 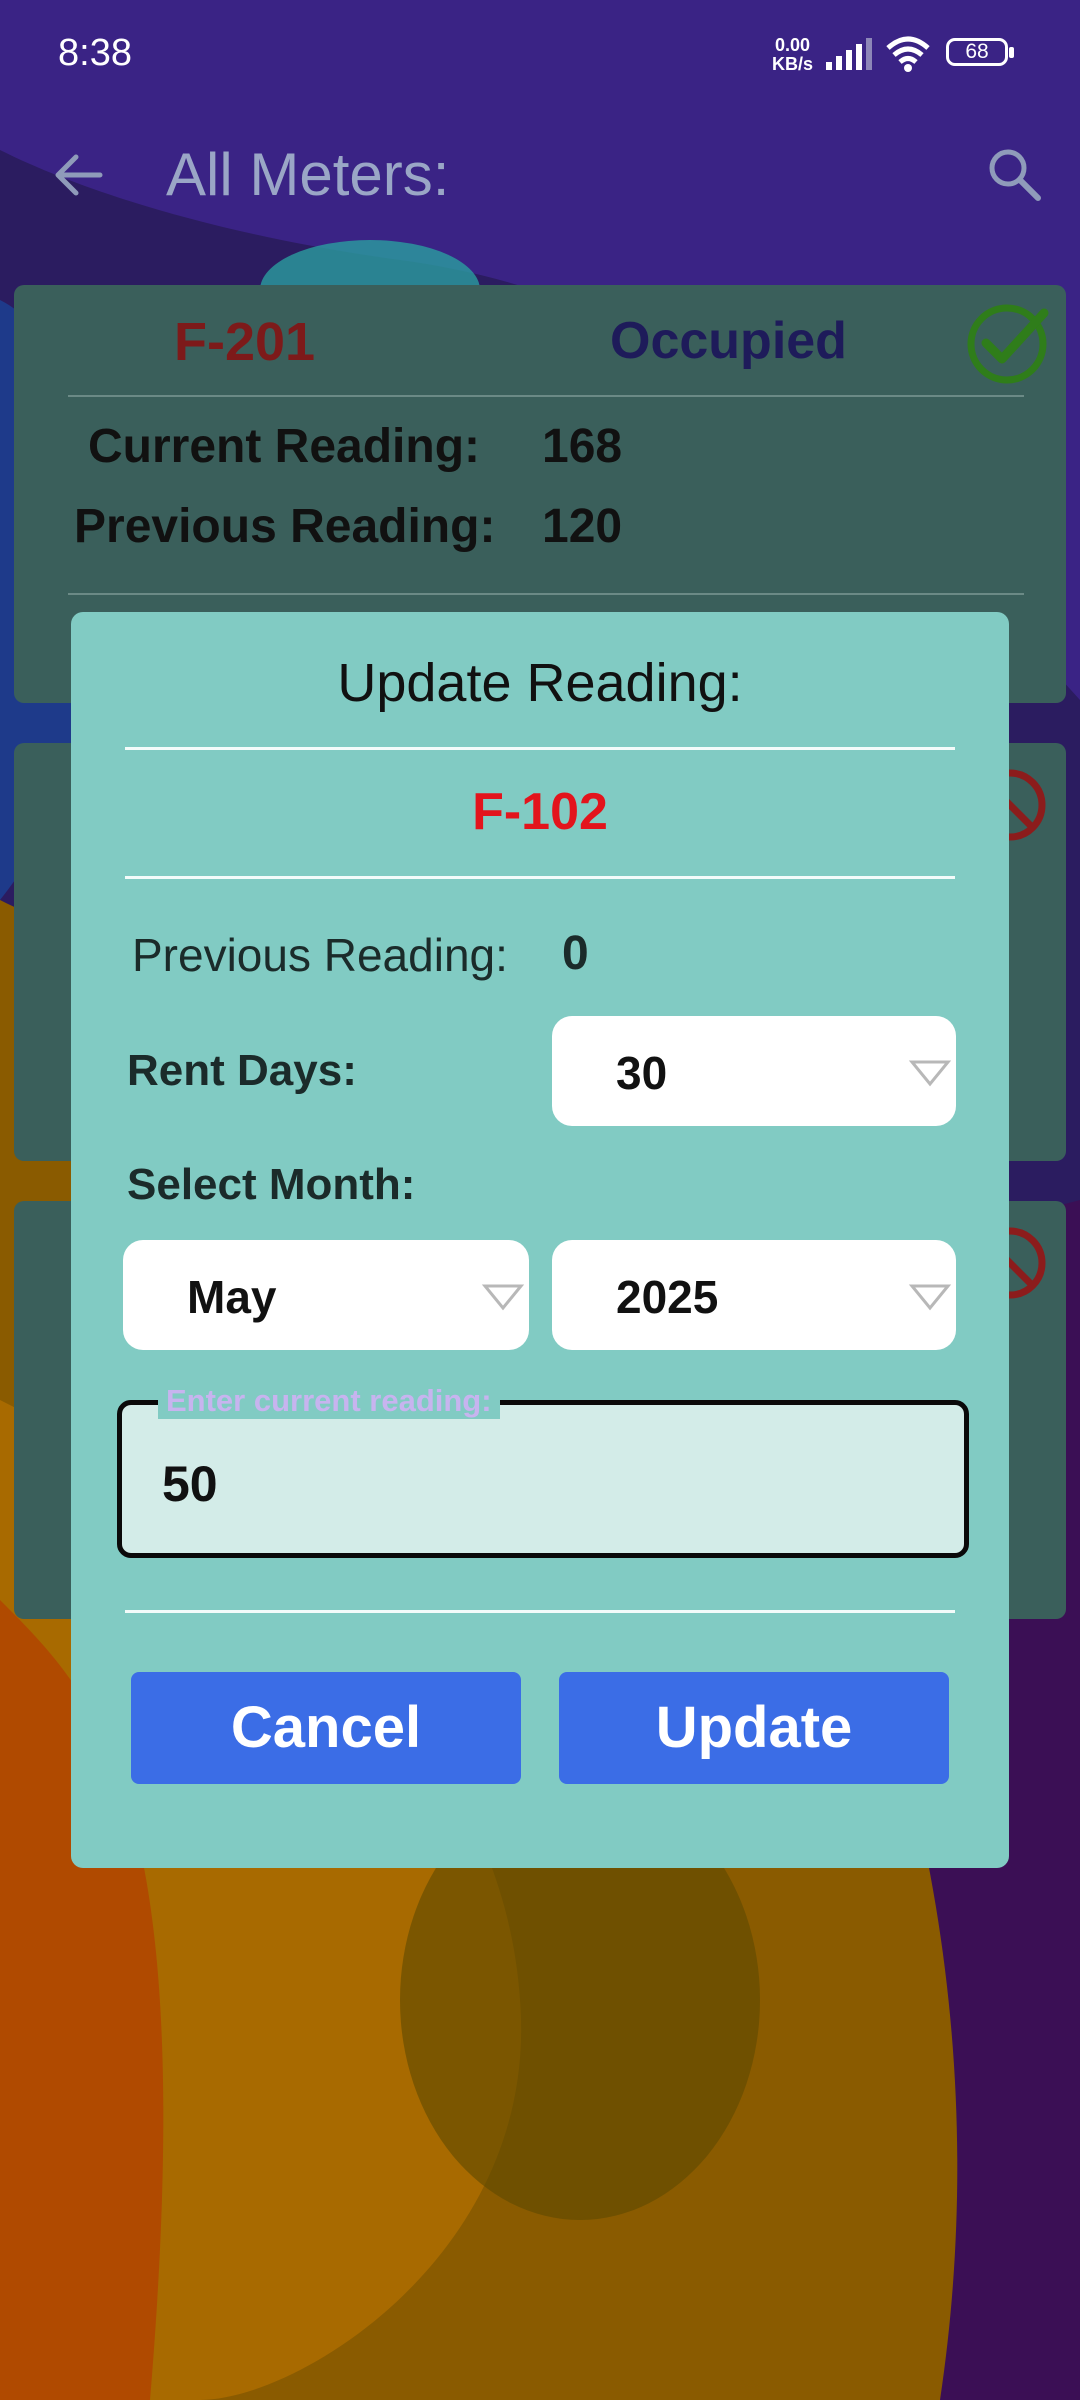 What do you see at coordinates (575, 953) in the screenshot?
I see `previous-reading-value: 0` at bounding box center [575, 953].